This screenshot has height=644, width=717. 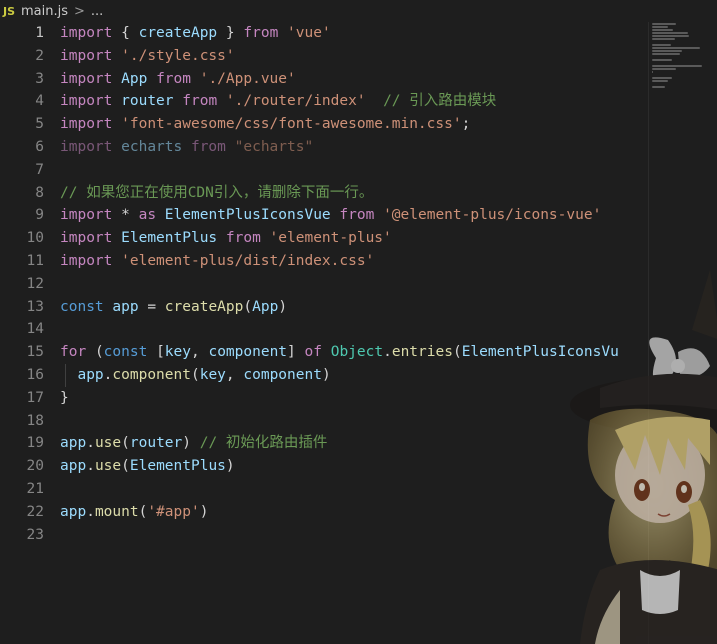 I want to click on code-line: }, so click(x=388, y=398).